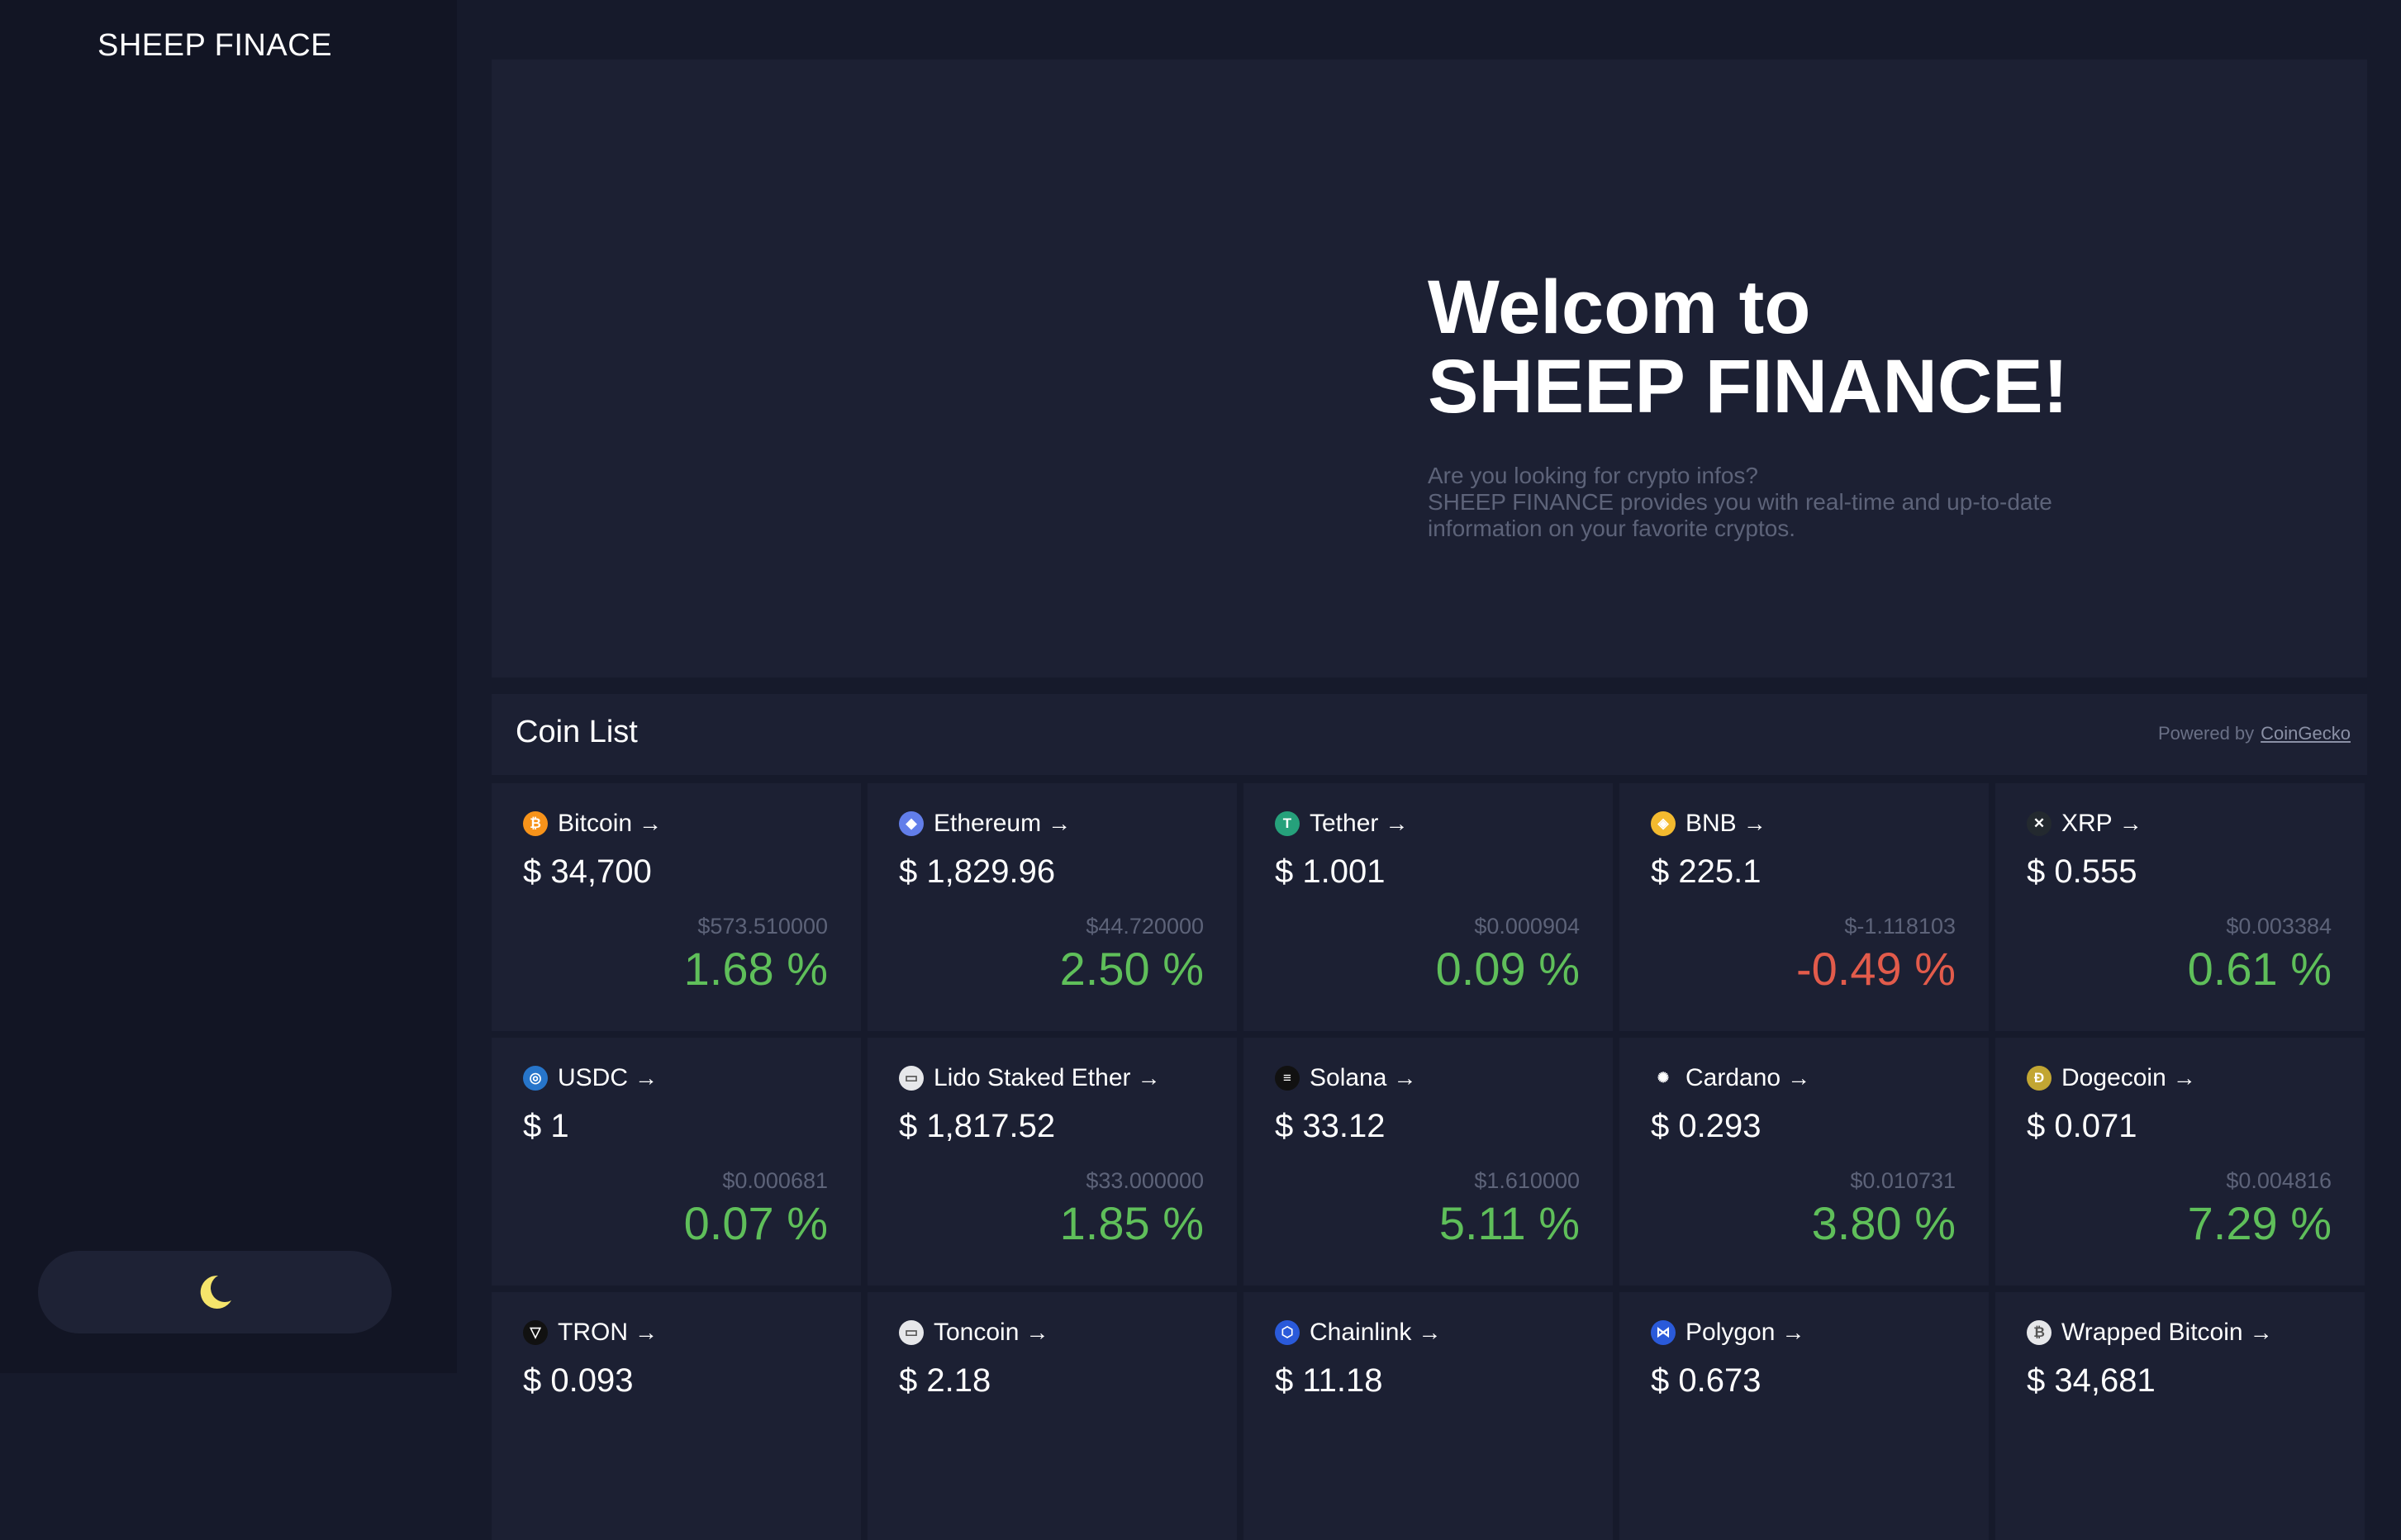 The height and width of the screenshot is (1540, 2401). I want to click on theme-toggle-button, so click(215, 1292).